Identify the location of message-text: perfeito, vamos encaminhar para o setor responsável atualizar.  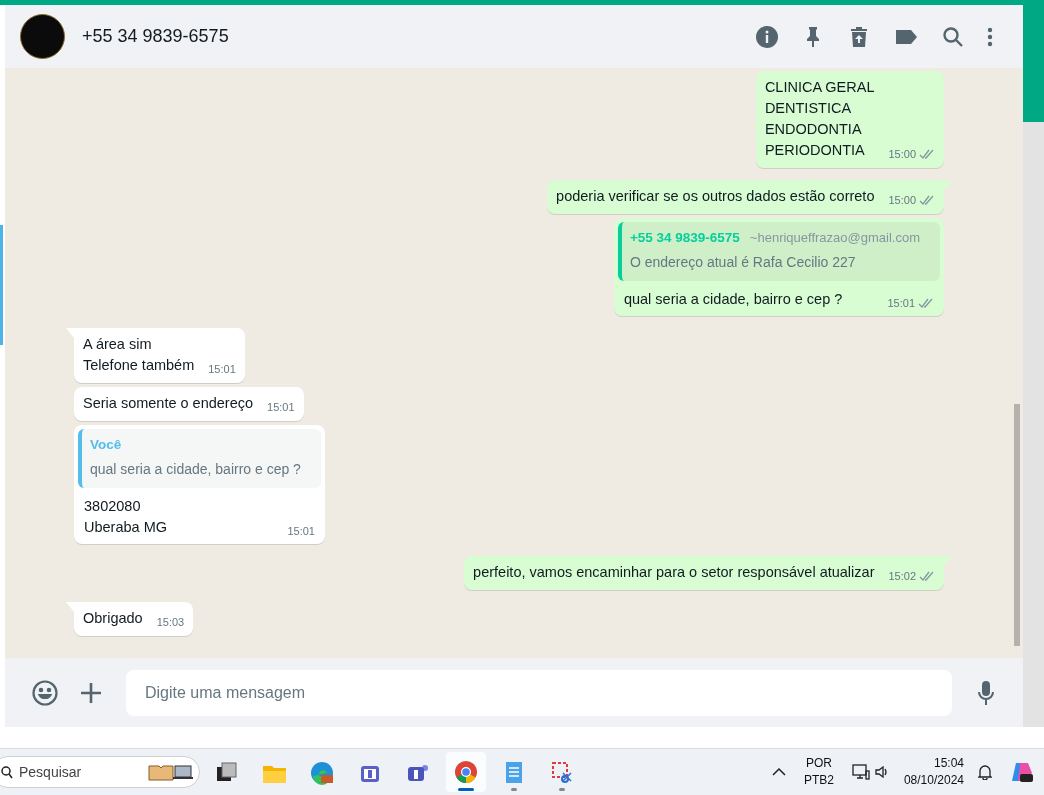
(674, 572).